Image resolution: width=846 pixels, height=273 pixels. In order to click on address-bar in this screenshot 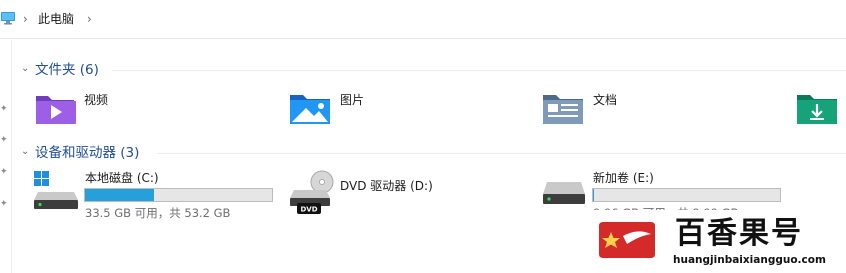, I will do `click(423, 19)`.